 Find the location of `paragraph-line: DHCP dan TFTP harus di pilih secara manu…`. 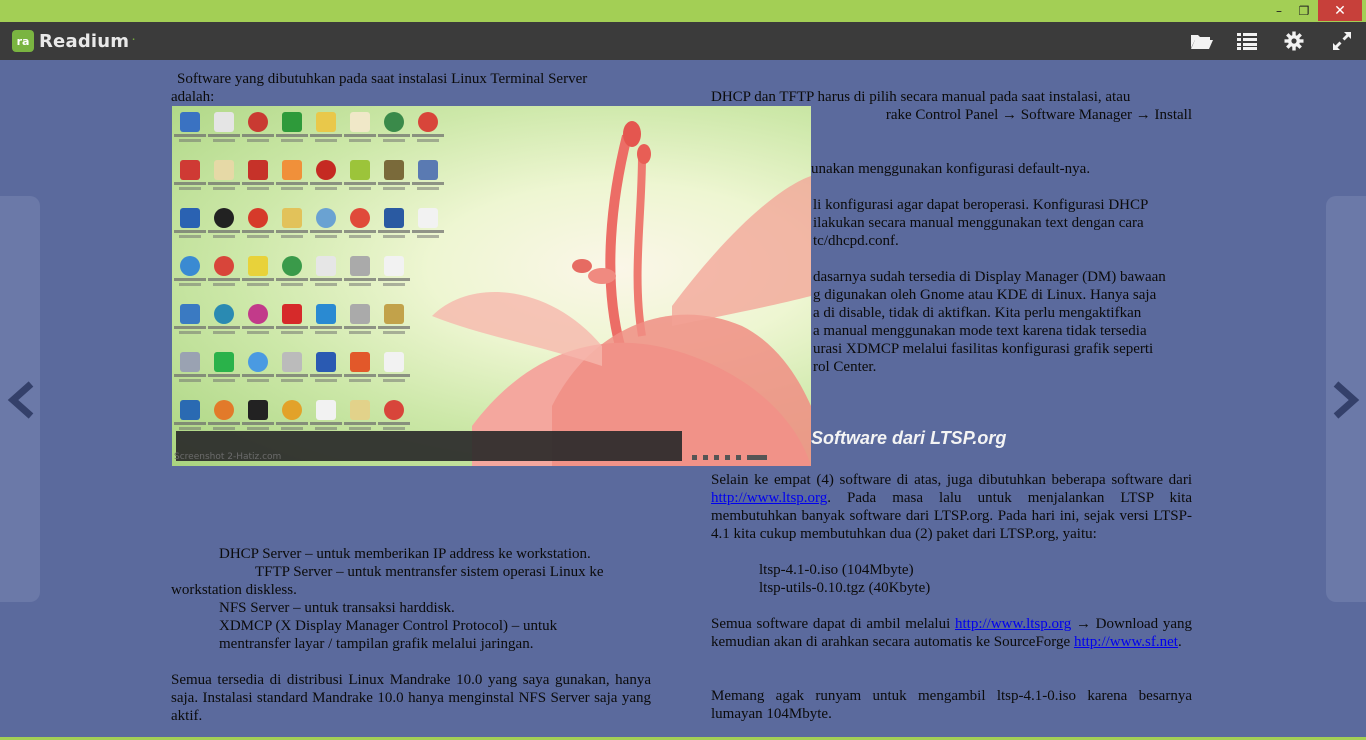

paragraph-line: DHCP dan TFTP harus di pilih secara manu… is located at coordinates (921, 97).